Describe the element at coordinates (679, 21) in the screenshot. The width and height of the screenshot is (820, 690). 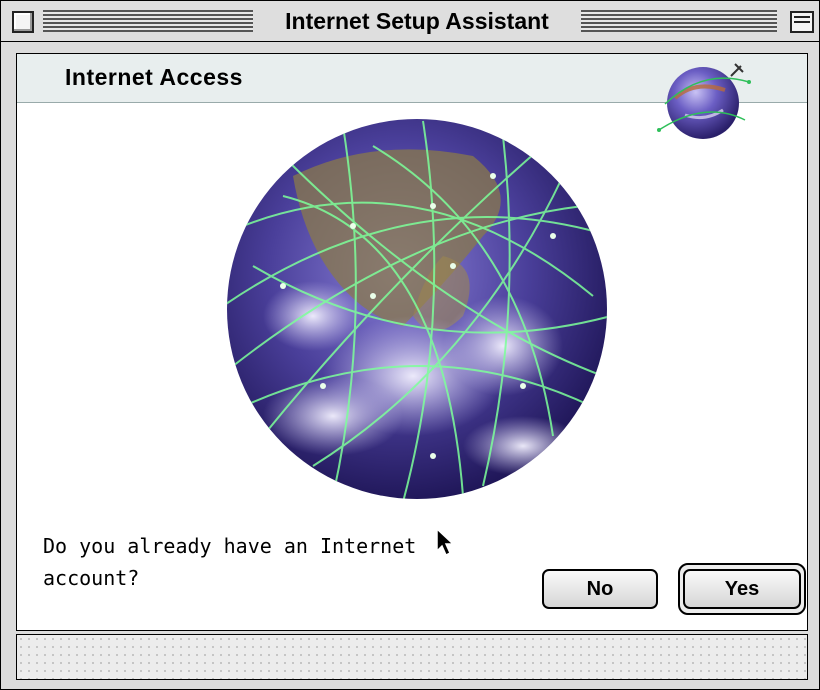
I see `title-bar-stripes-right` at that location.